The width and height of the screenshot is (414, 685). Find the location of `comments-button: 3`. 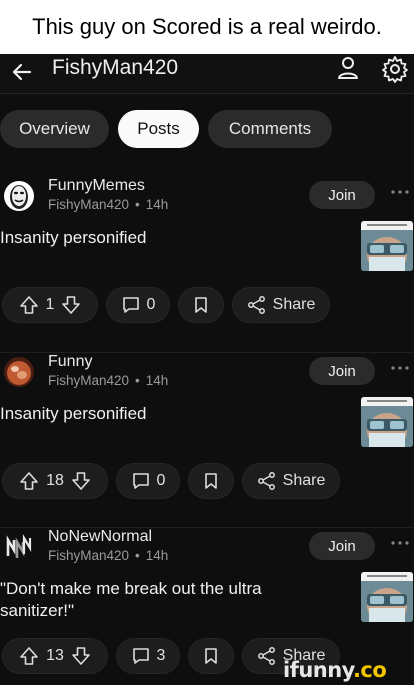

comments-button: 3 is located at coordinates (148, 656).